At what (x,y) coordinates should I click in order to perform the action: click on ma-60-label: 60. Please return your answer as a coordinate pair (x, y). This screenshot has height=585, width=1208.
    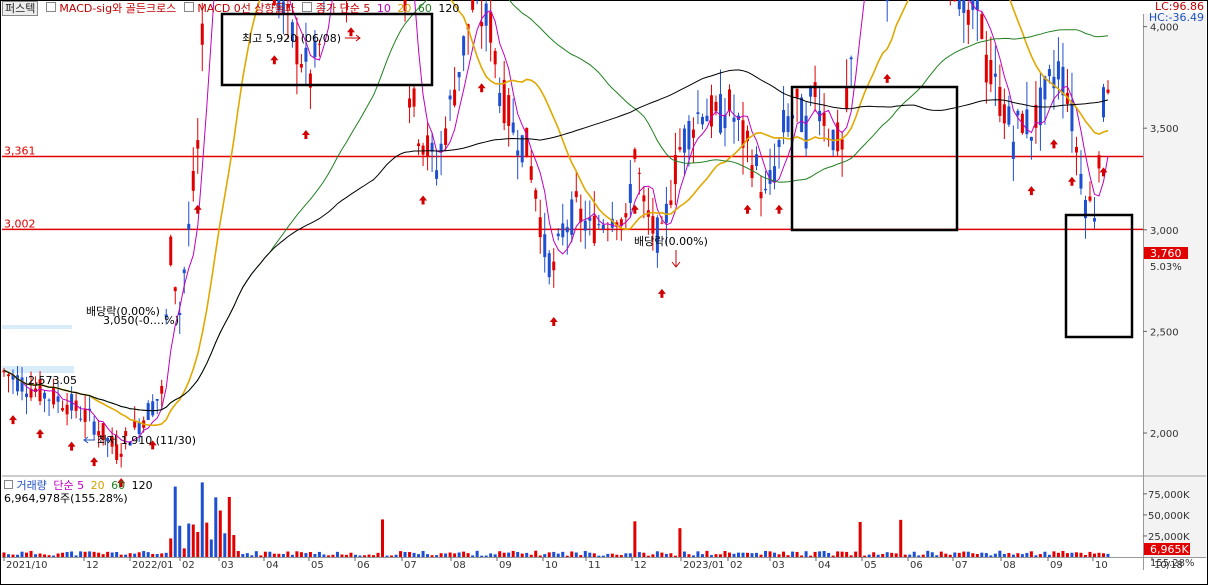
    Looking at the image, I should click on (424, 8).